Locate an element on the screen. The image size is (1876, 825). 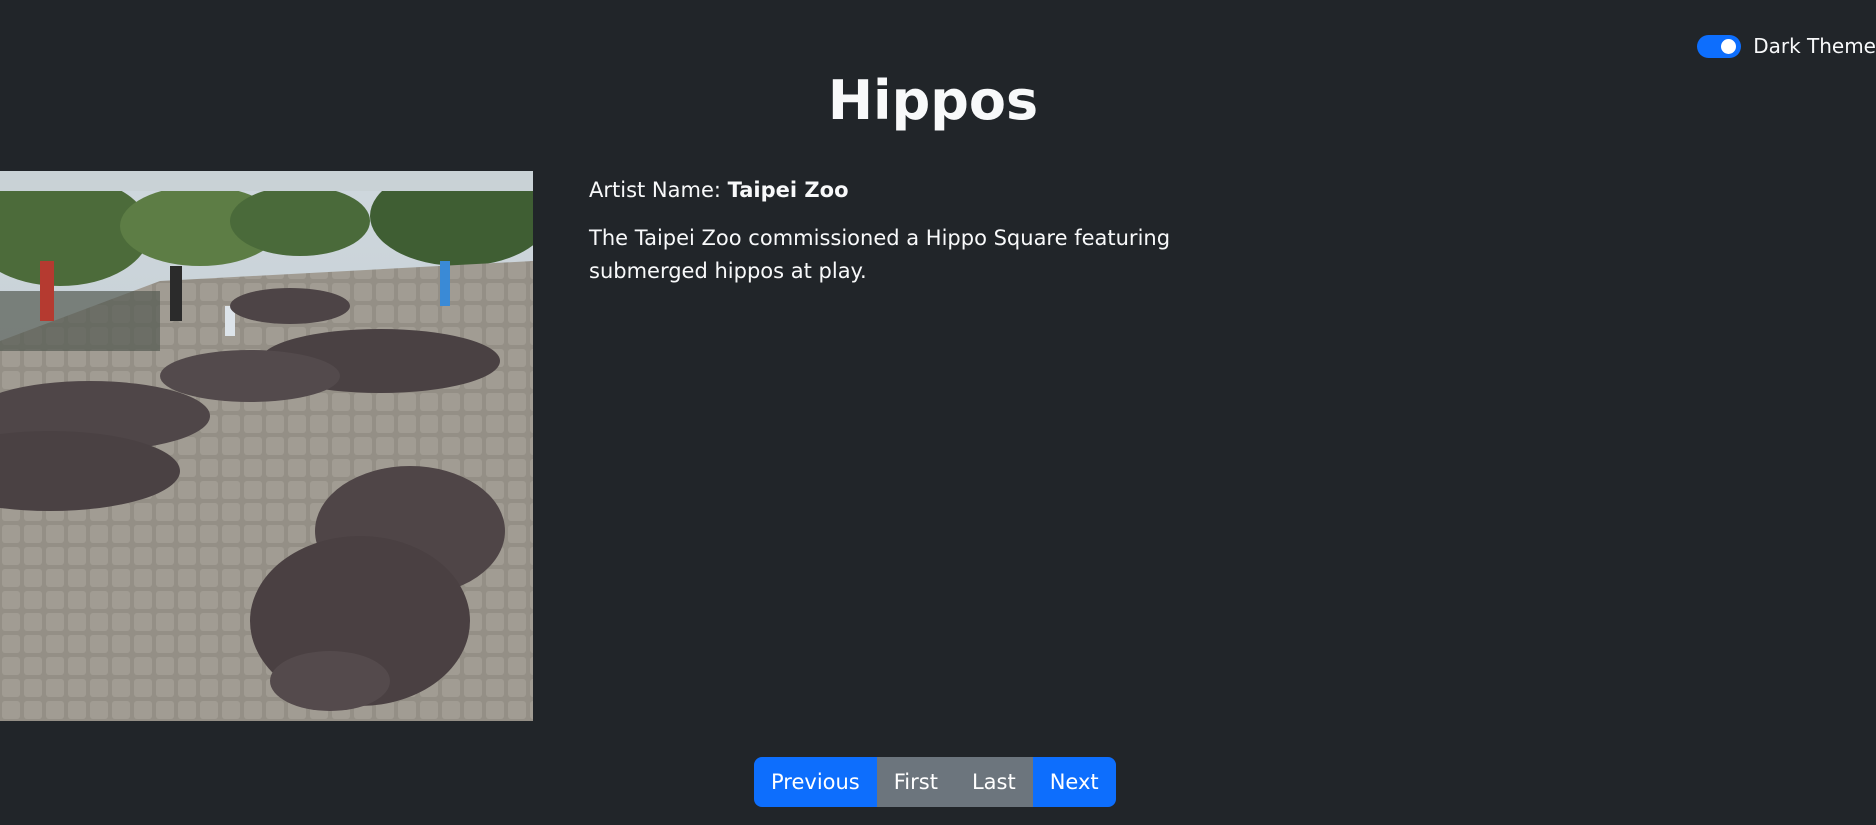
artist-label: Artist Name: is located at coordinates (655, 190).